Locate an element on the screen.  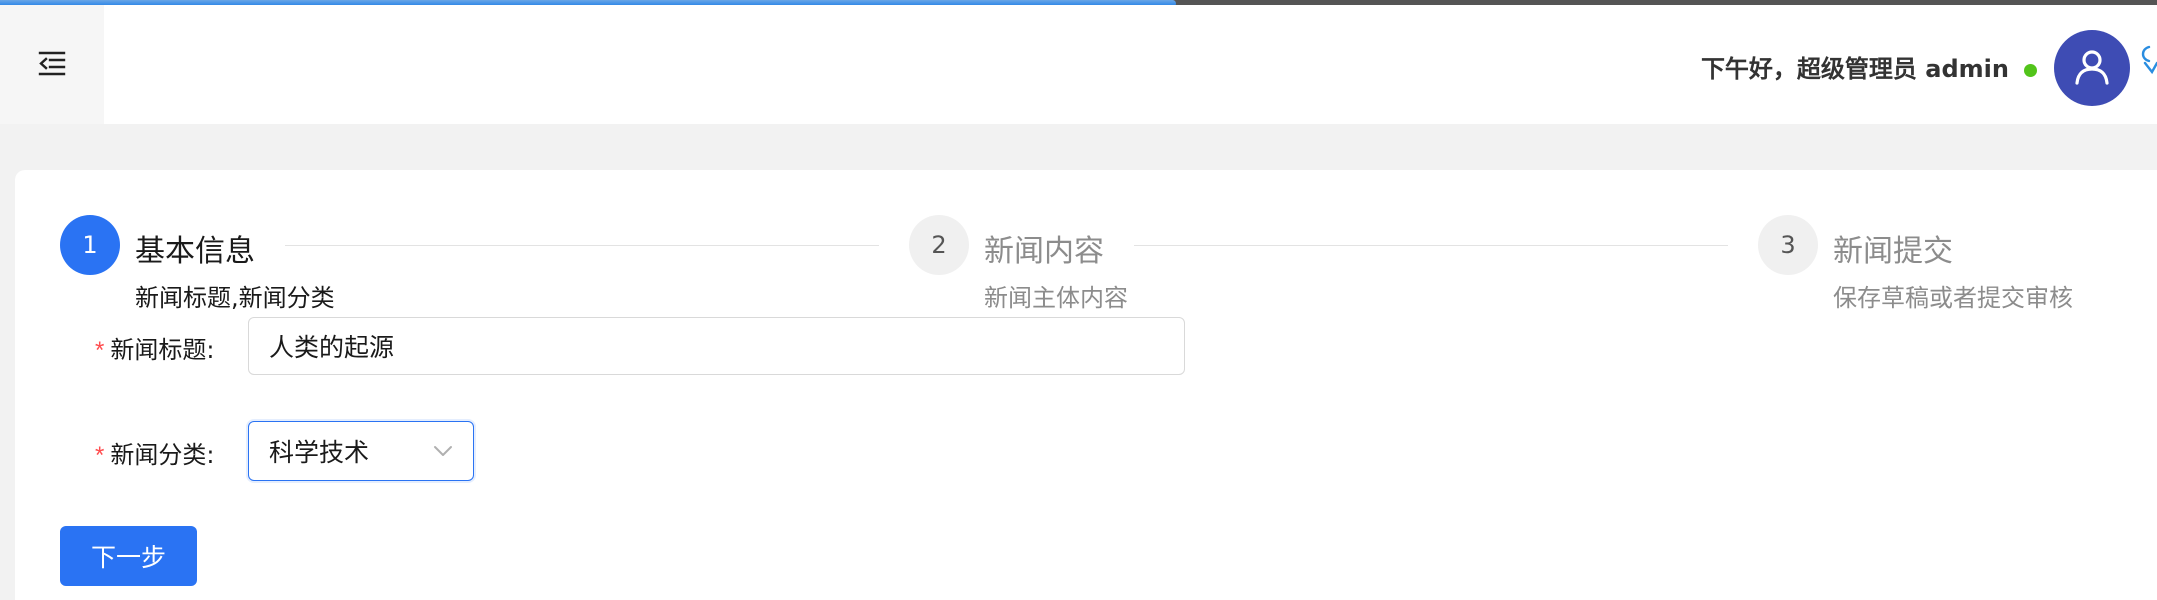
category-selected-value: 科学技术 is located at coordinates (319, 452).